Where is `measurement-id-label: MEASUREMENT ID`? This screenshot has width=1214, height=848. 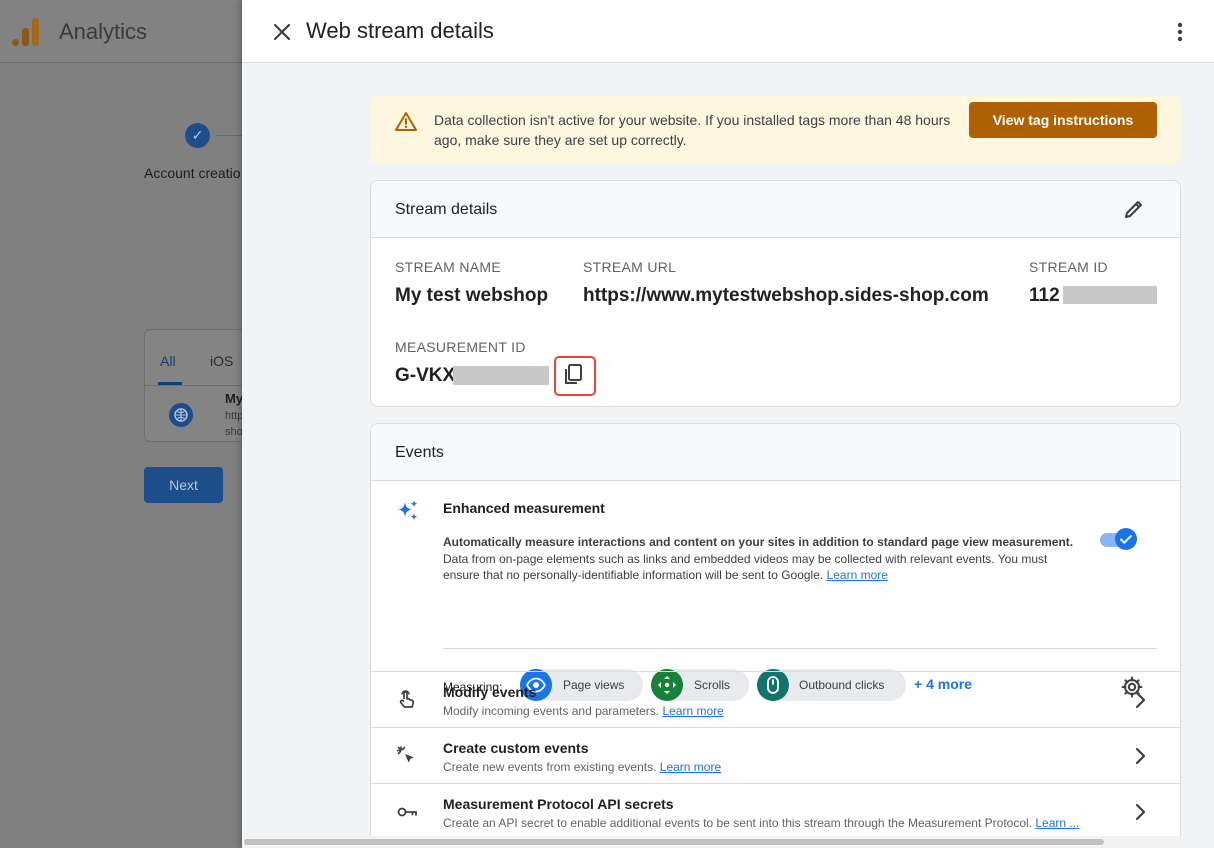 measurement-id-label: MEASUREMENT ID is located at coordinates (460, 347).